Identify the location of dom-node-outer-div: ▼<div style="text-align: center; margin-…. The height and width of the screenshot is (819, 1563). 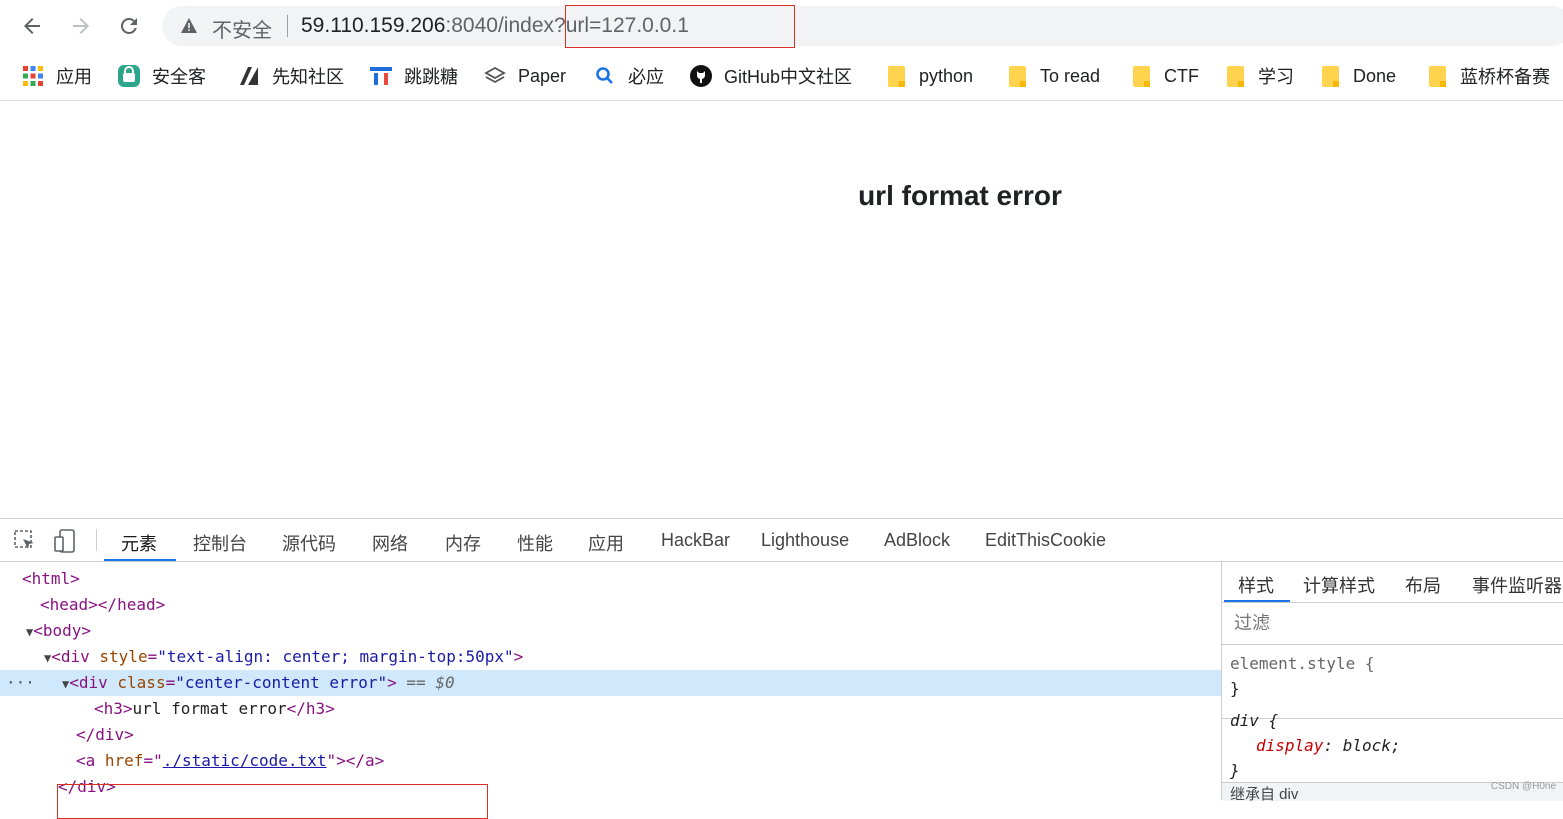
(610, 657).